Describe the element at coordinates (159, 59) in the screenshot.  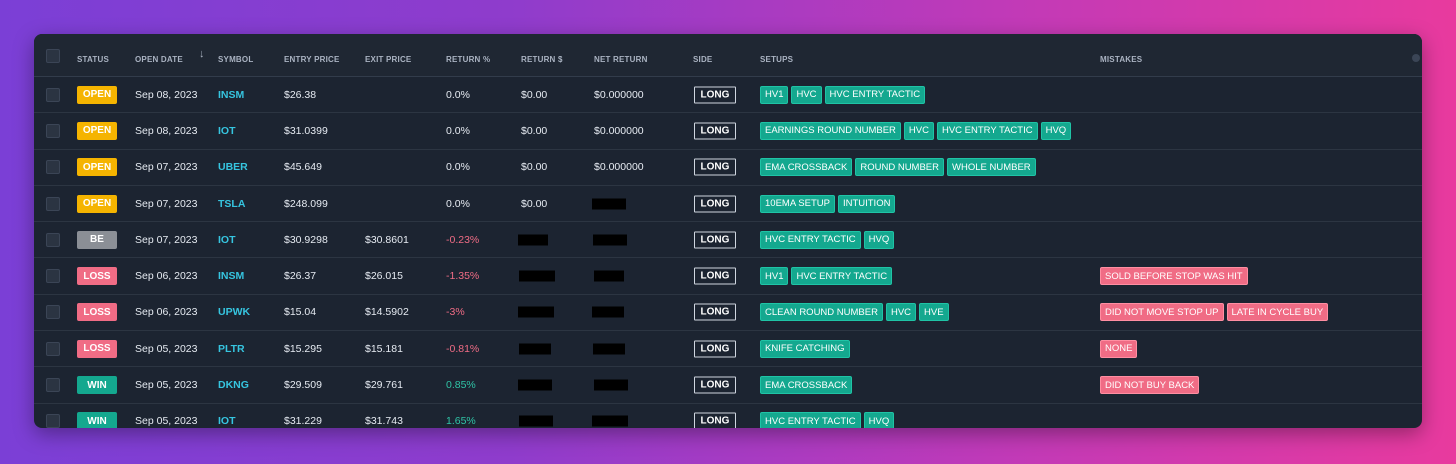
I see `header-open-date: OPEN DATE` at that location.